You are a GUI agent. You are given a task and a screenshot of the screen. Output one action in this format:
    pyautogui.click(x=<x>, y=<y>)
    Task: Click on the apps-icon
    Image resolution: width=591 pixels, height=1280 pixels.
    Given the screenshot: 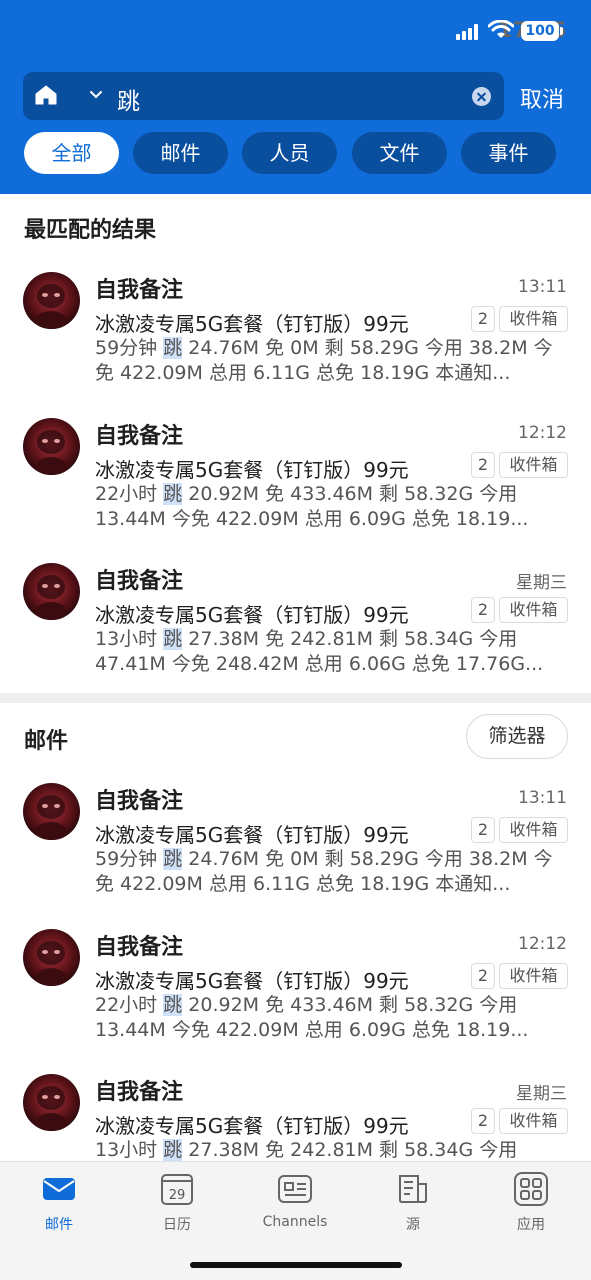 What is the action you would take?
    pyautogui.click(x=531, y=1189)
    